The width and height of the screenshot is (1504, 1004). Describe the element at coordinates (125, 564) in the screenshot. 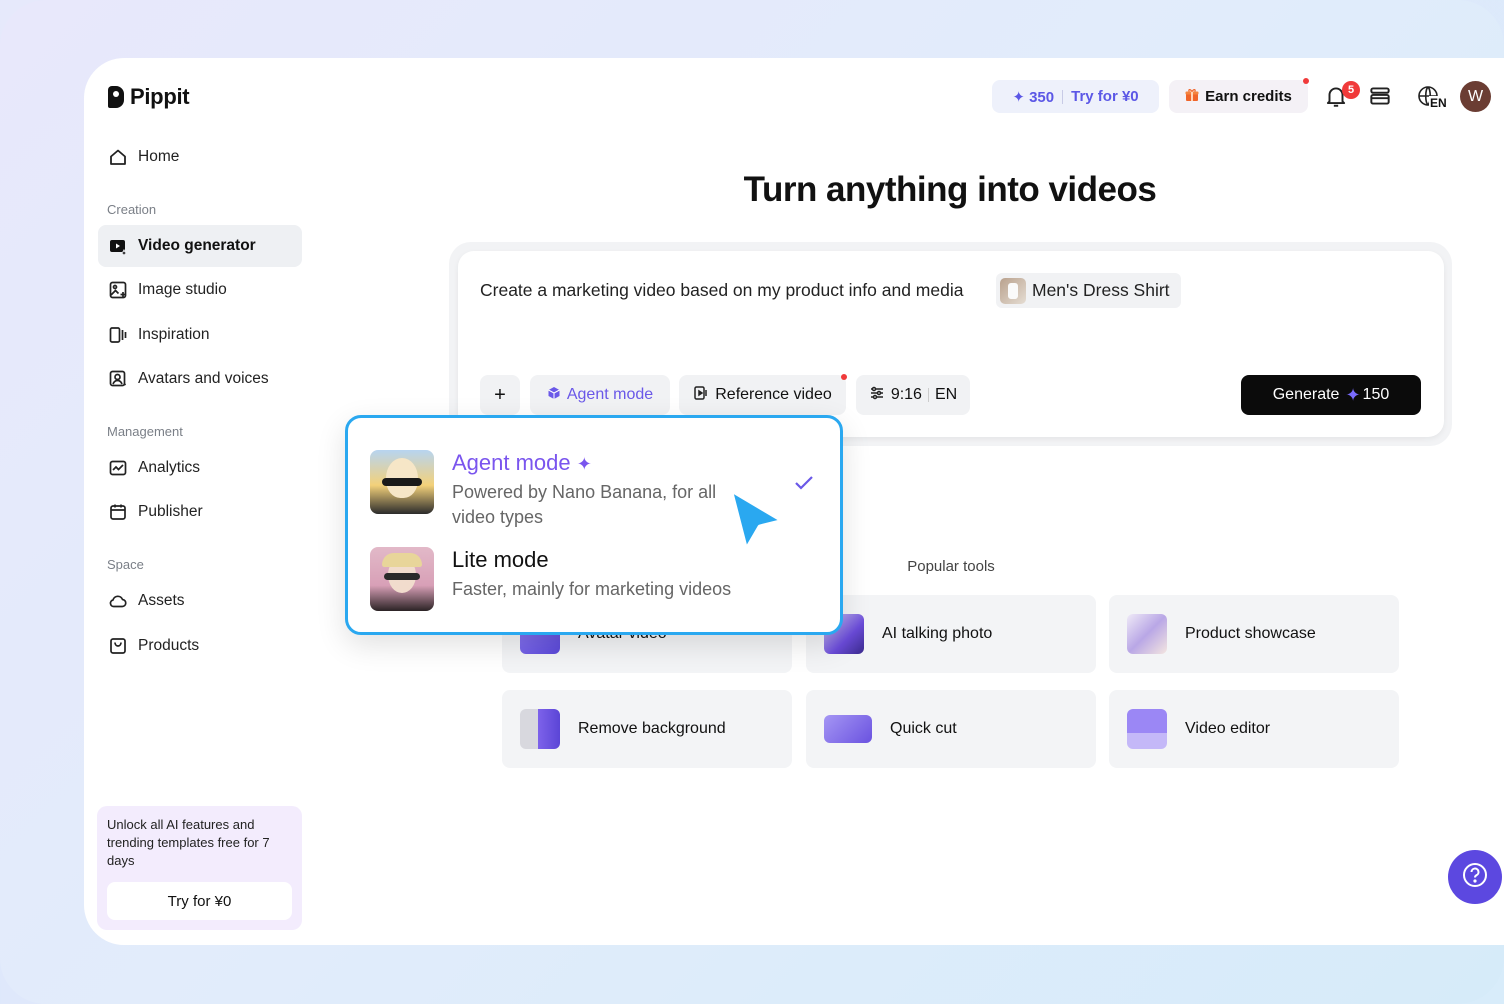

I see `section-label-space: Space` at that location.